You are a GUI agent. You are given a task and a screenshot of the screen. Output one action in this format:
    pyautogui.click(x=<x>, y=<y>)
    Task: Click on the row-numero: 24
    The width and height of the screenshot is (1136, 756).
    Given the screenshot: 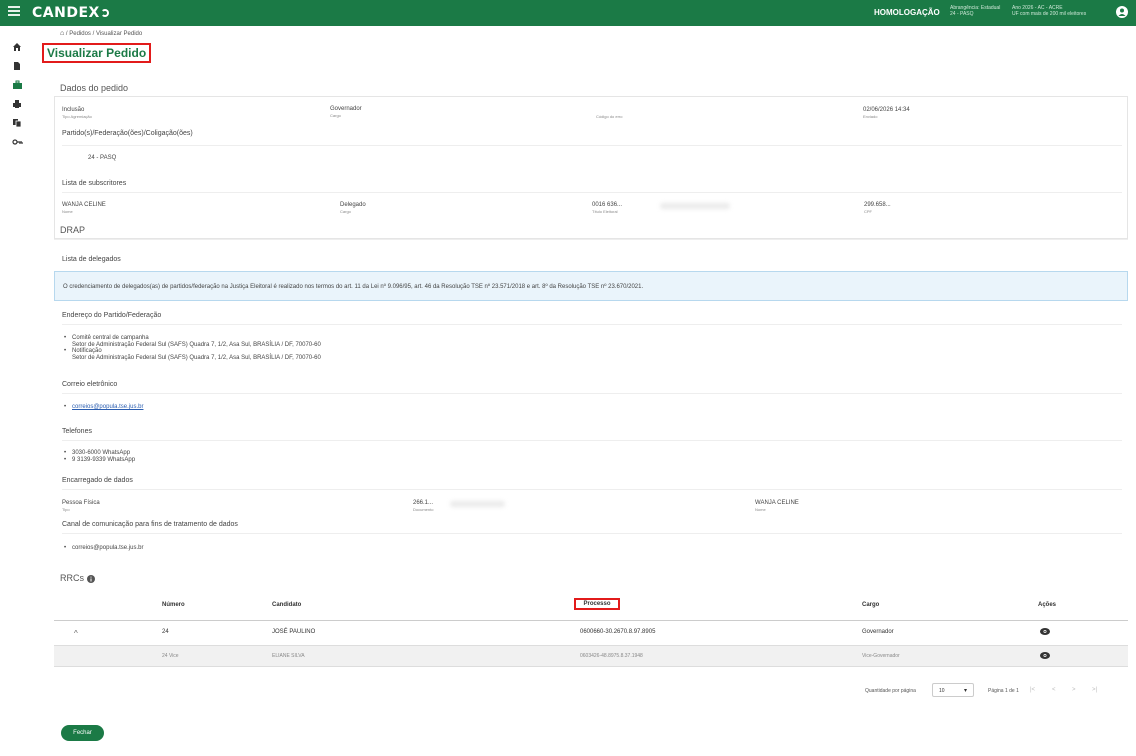 What is the action you would take?
    pyautogui.click(x=165, y=632)
    